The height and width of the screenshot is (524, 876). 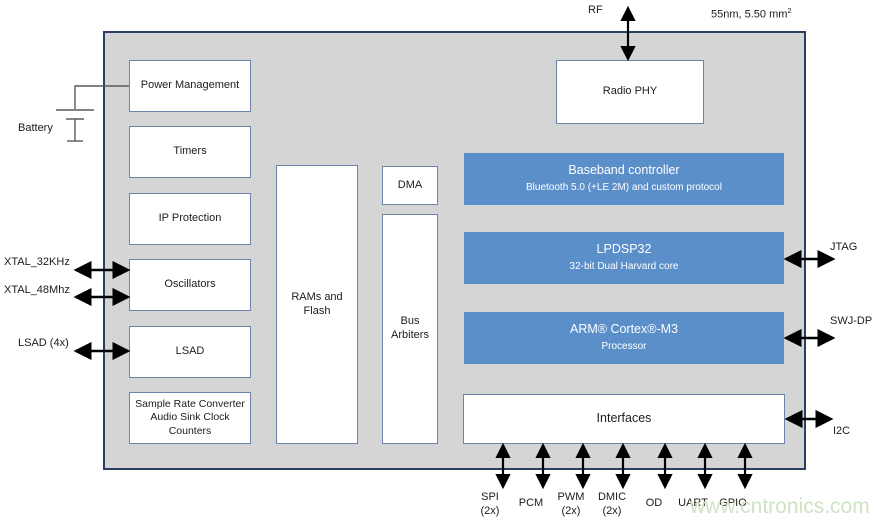 I want to click on block-lpdsp32: LPDSP32 32-bit Dual Harvard core, so click(x=624, y=258).